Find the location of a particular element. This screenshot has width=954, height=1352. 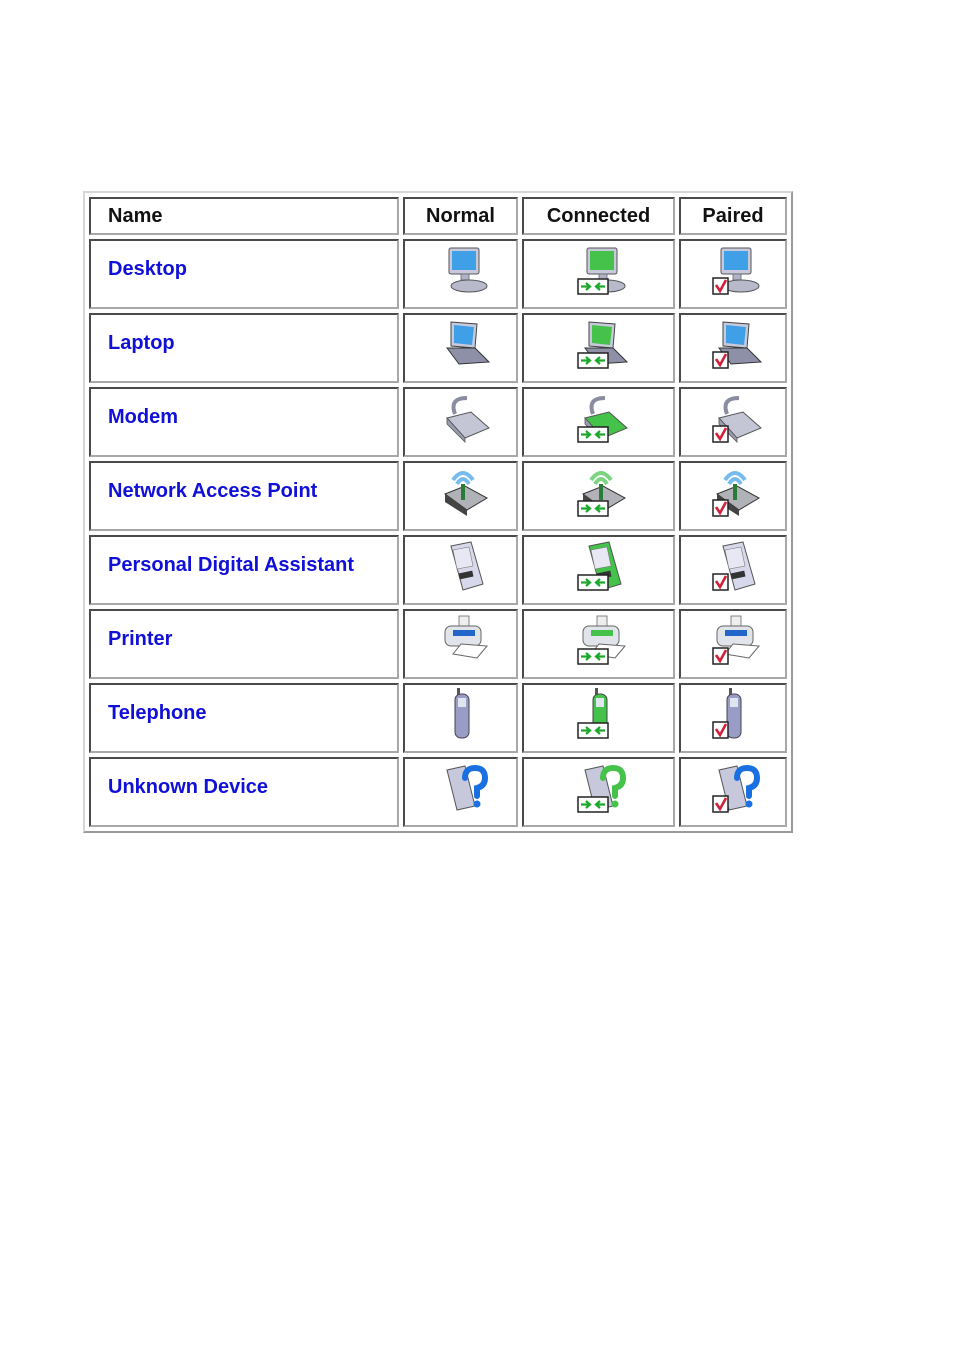

device-name: Modem is located at coordinates (244, 422).